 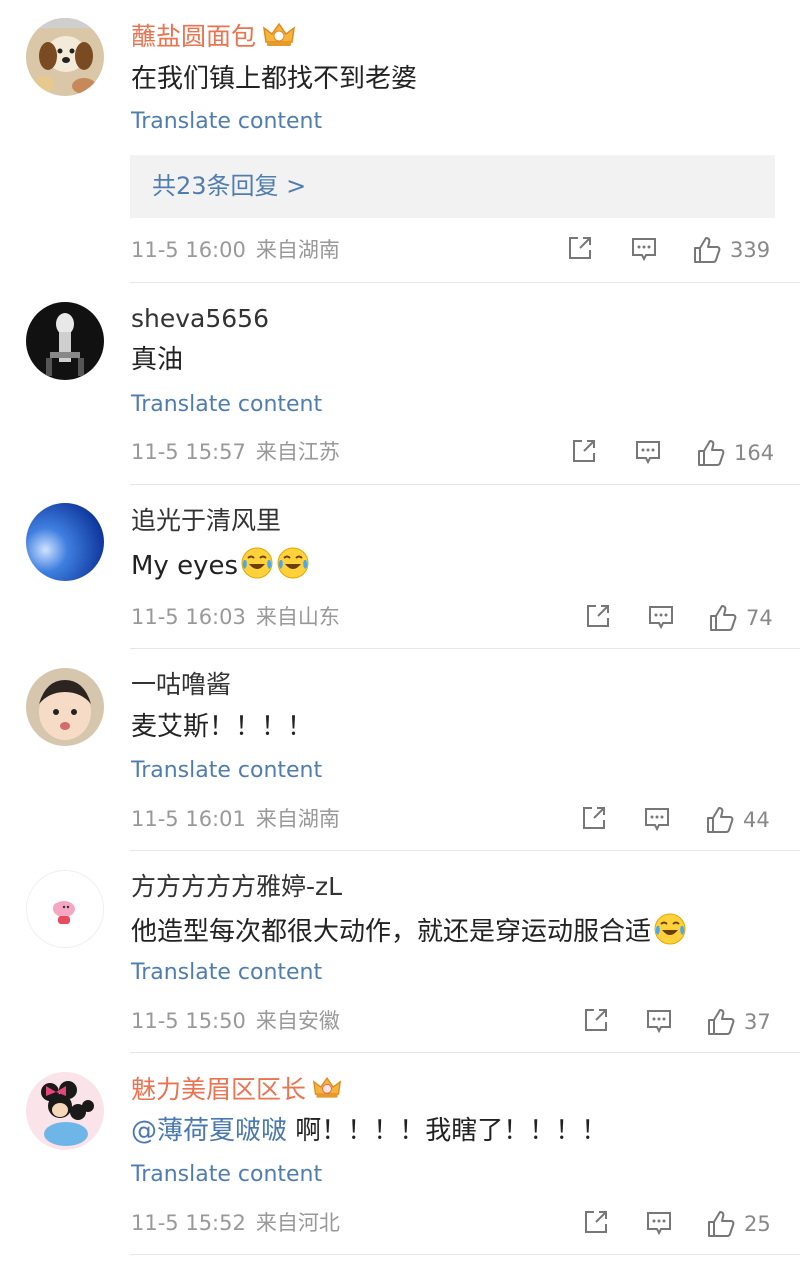 I want to click on like-button: 339, so click(x=731, y=250).